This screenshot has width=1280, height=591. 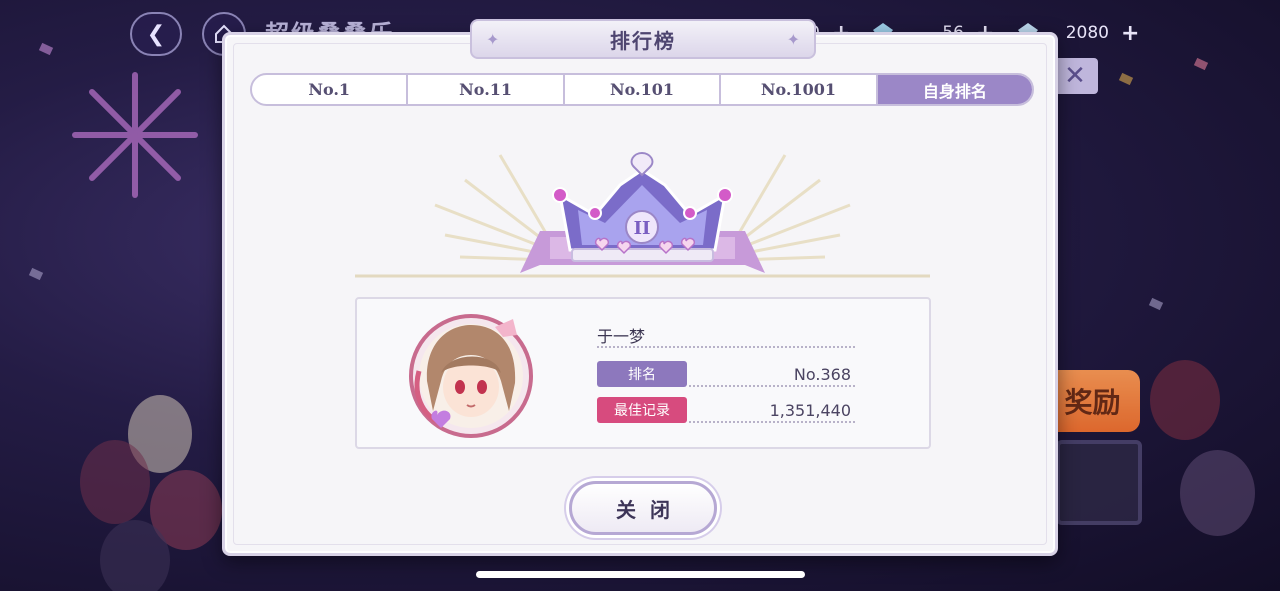 What do you see at coordinates (642, 214) in the screenshot?
I see `crown-emblem: II` at bounding box center [642, 214].